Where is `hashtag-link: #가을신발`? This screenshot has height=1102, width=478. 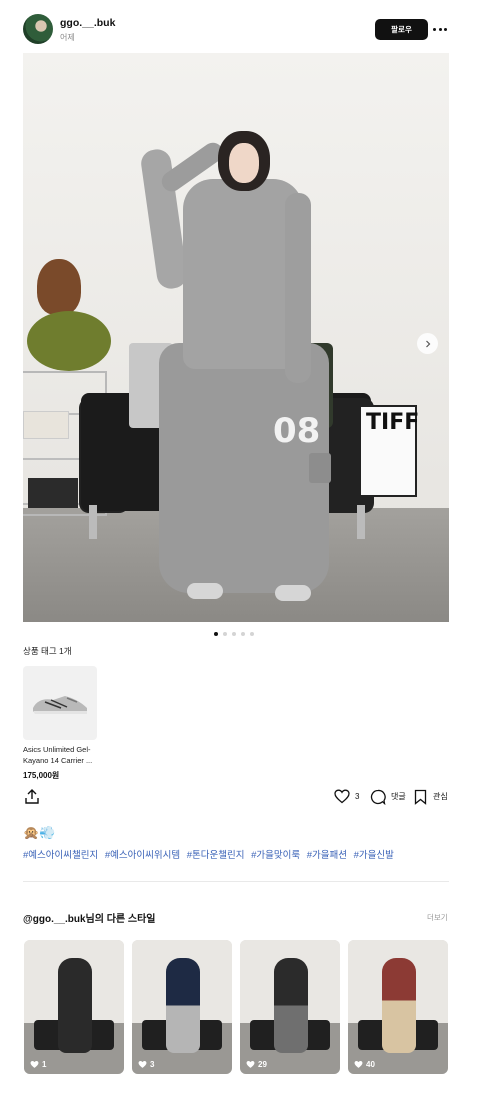
hashtag-link: #가을신발 is located at coordinates (374, 855).